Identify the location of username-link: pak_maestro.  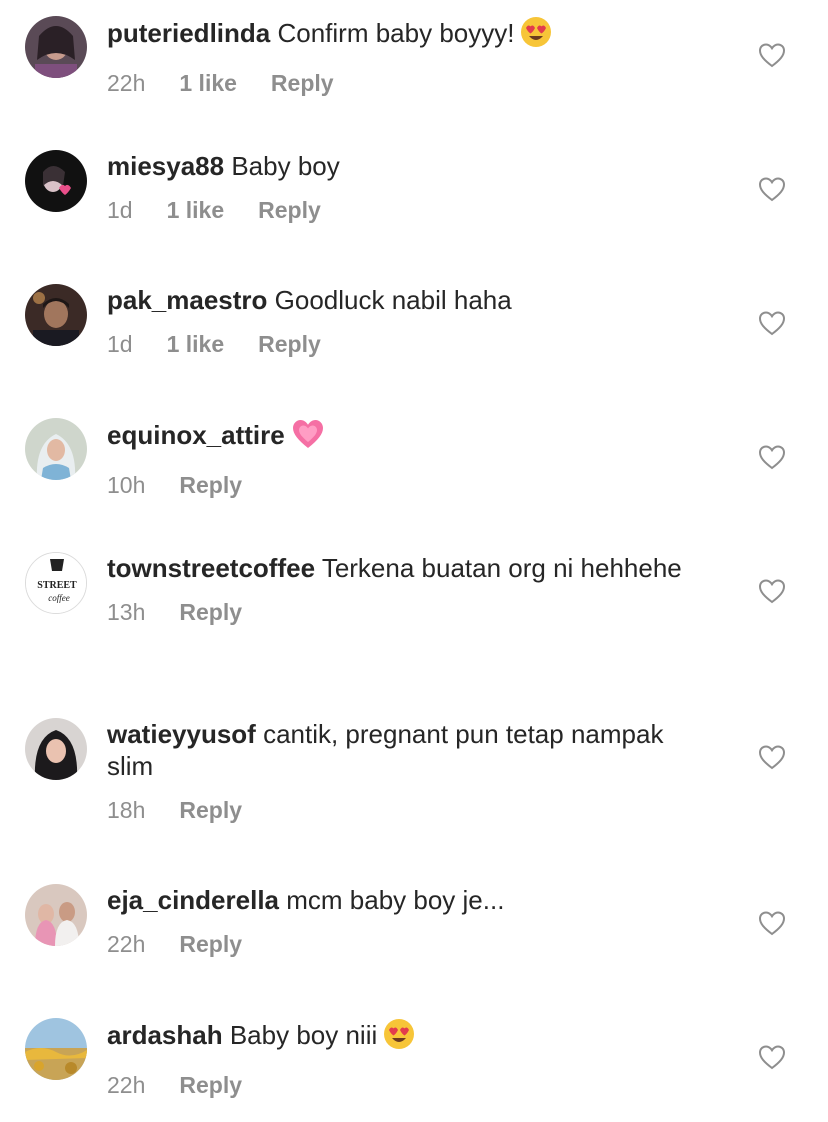
(187, 300).